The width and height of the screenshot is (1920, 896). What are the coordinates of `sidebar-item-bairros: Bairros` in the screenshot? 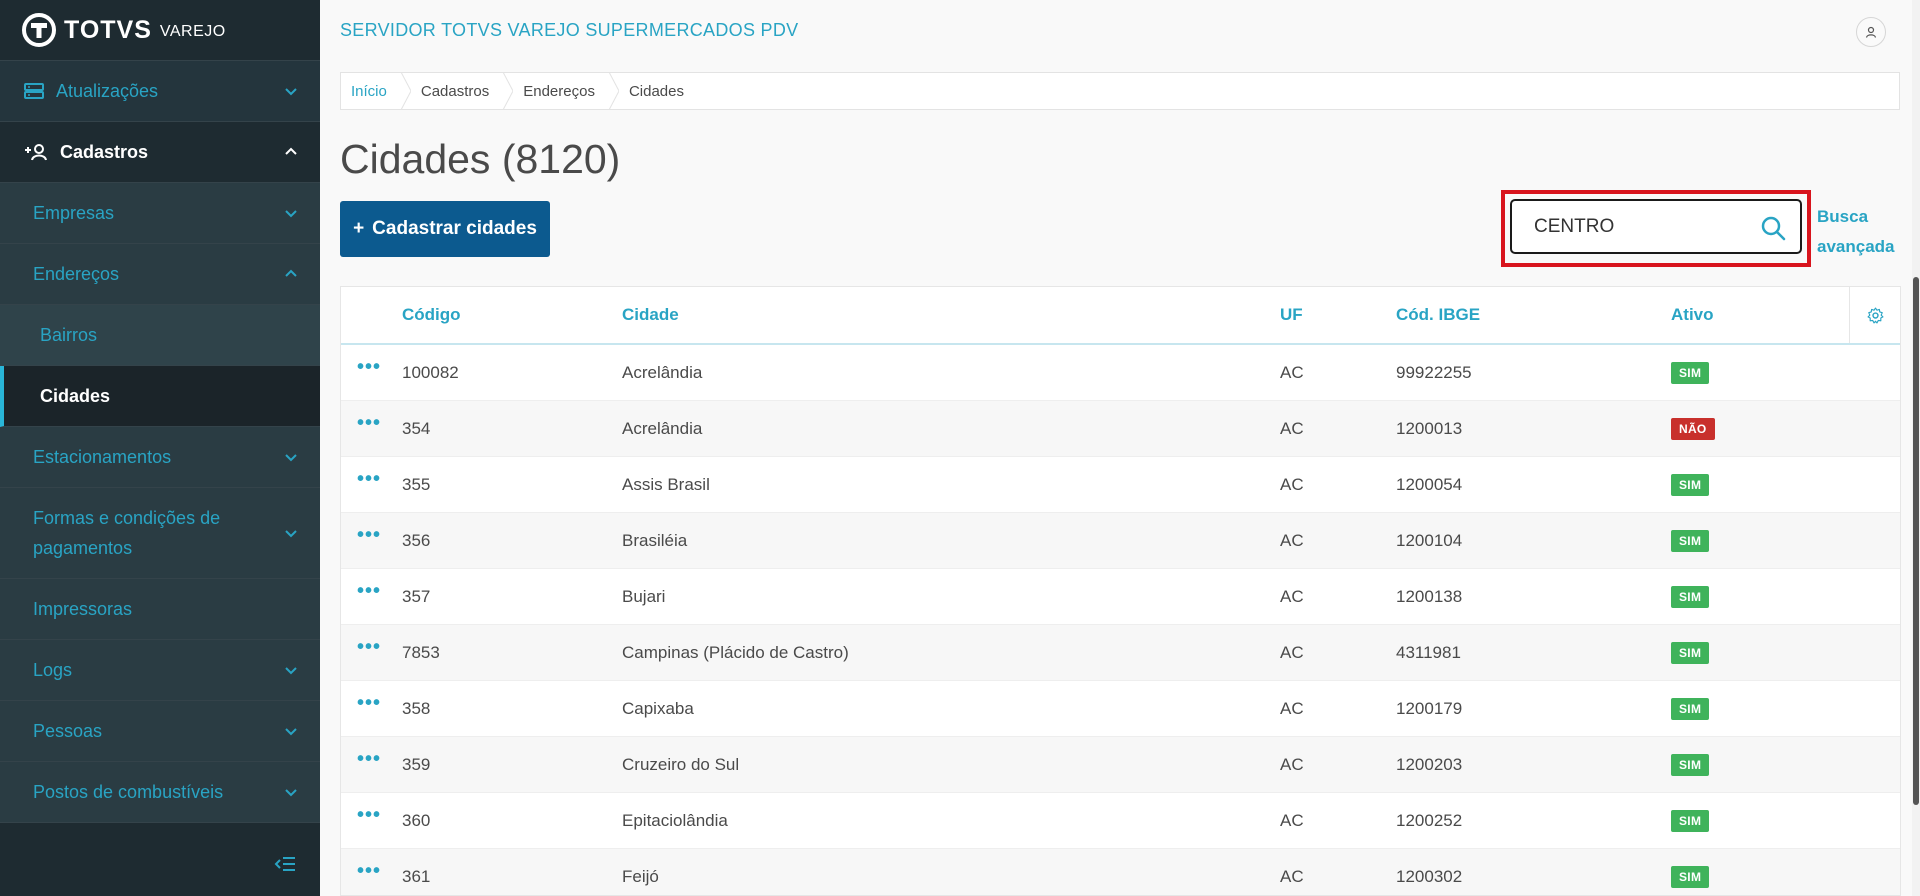 It's located at (160, 335).